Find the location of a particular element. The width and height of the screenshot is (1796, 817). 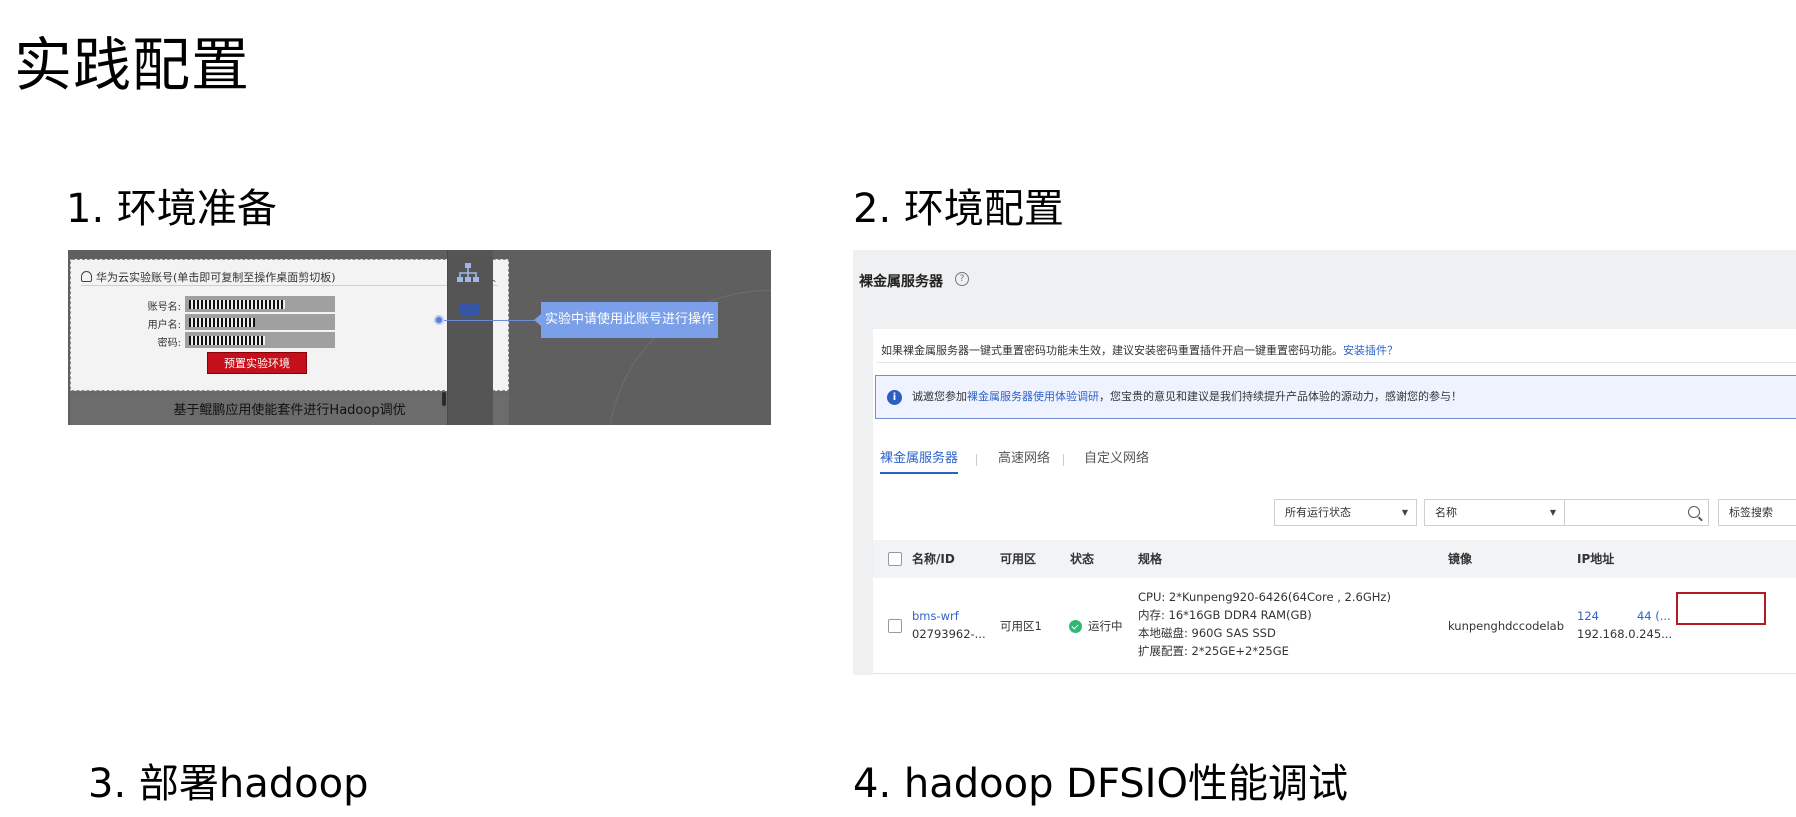

spec-disk: 本地磁盘: 960G SAS SSD is located at coordinates (1207, 633).